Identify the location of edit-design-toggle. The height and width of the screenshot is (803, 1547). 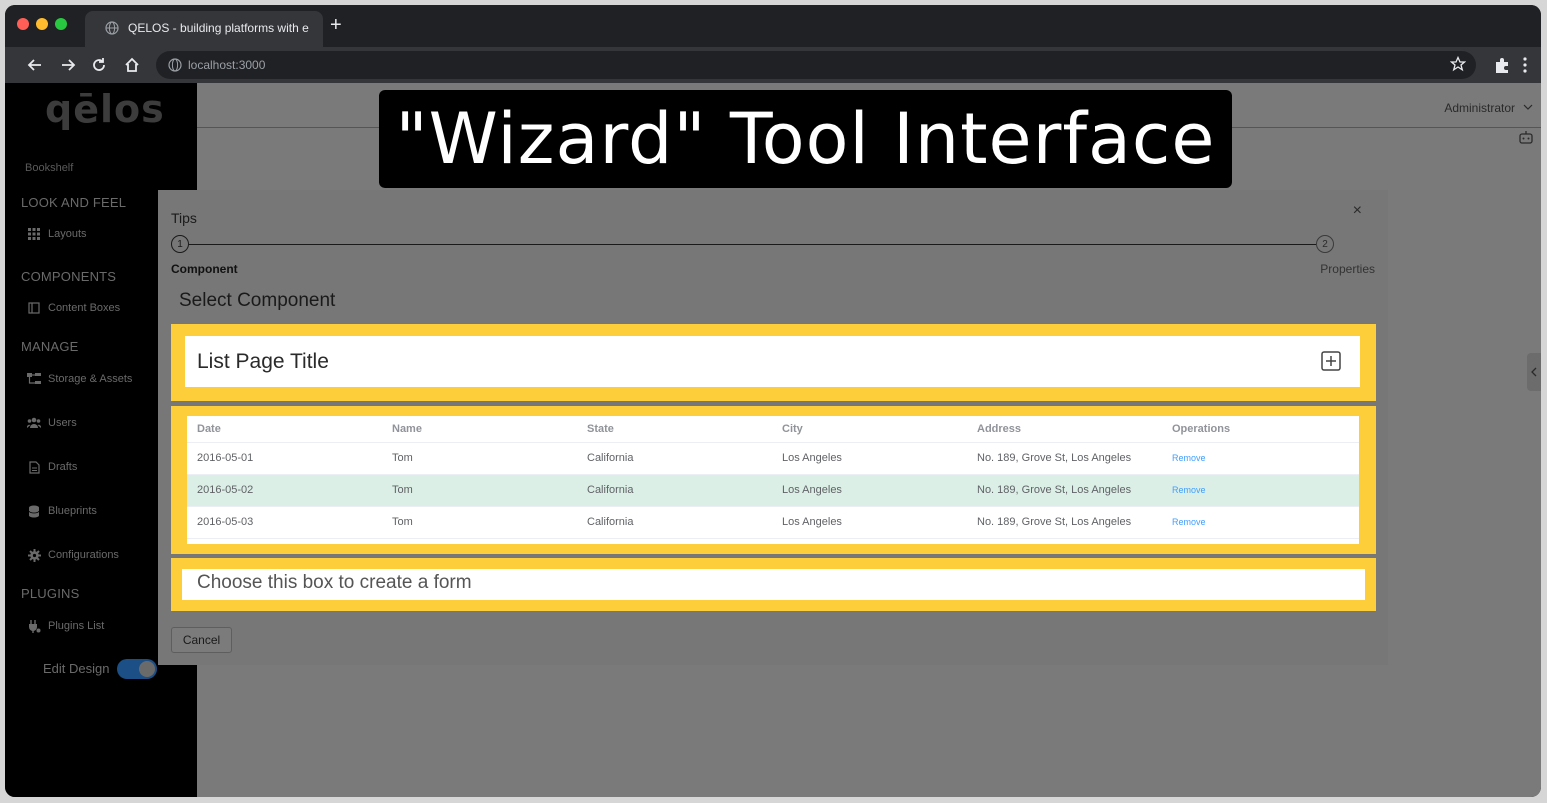
(137, 669).